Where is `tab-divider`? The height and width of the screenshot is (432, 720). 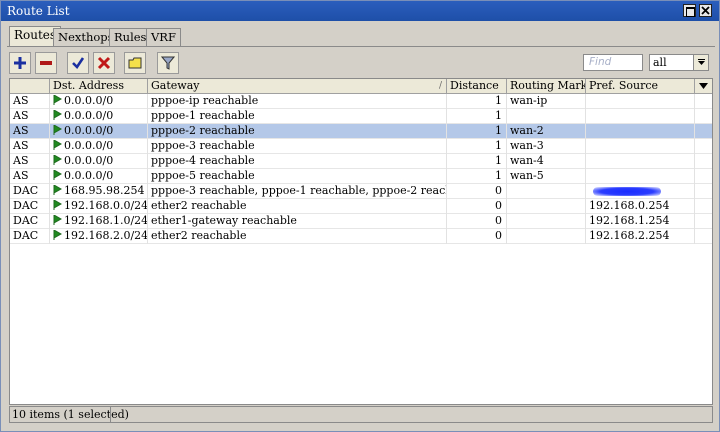
tab-divider is located at coordinates (361, 46).